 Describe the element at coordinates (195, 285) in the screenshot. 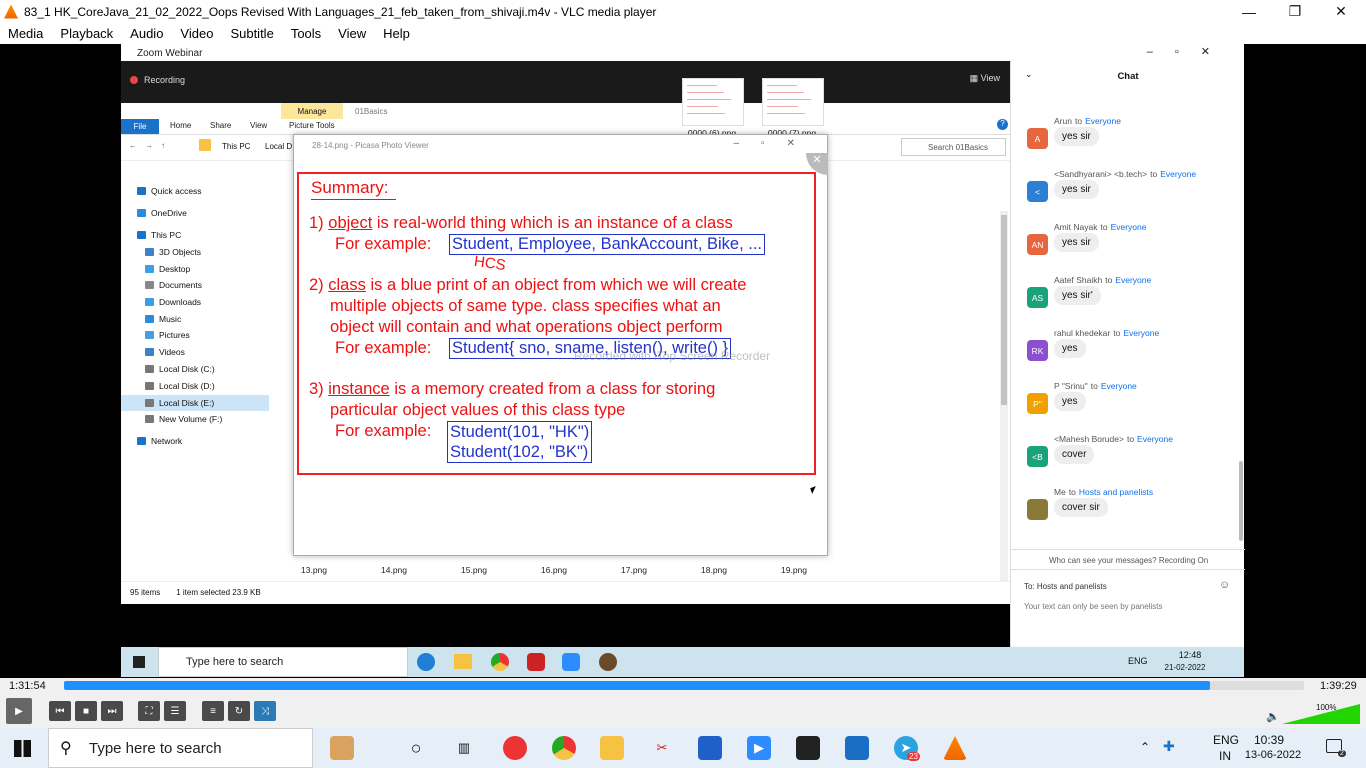

I see `nav-item: Documents` at that location.